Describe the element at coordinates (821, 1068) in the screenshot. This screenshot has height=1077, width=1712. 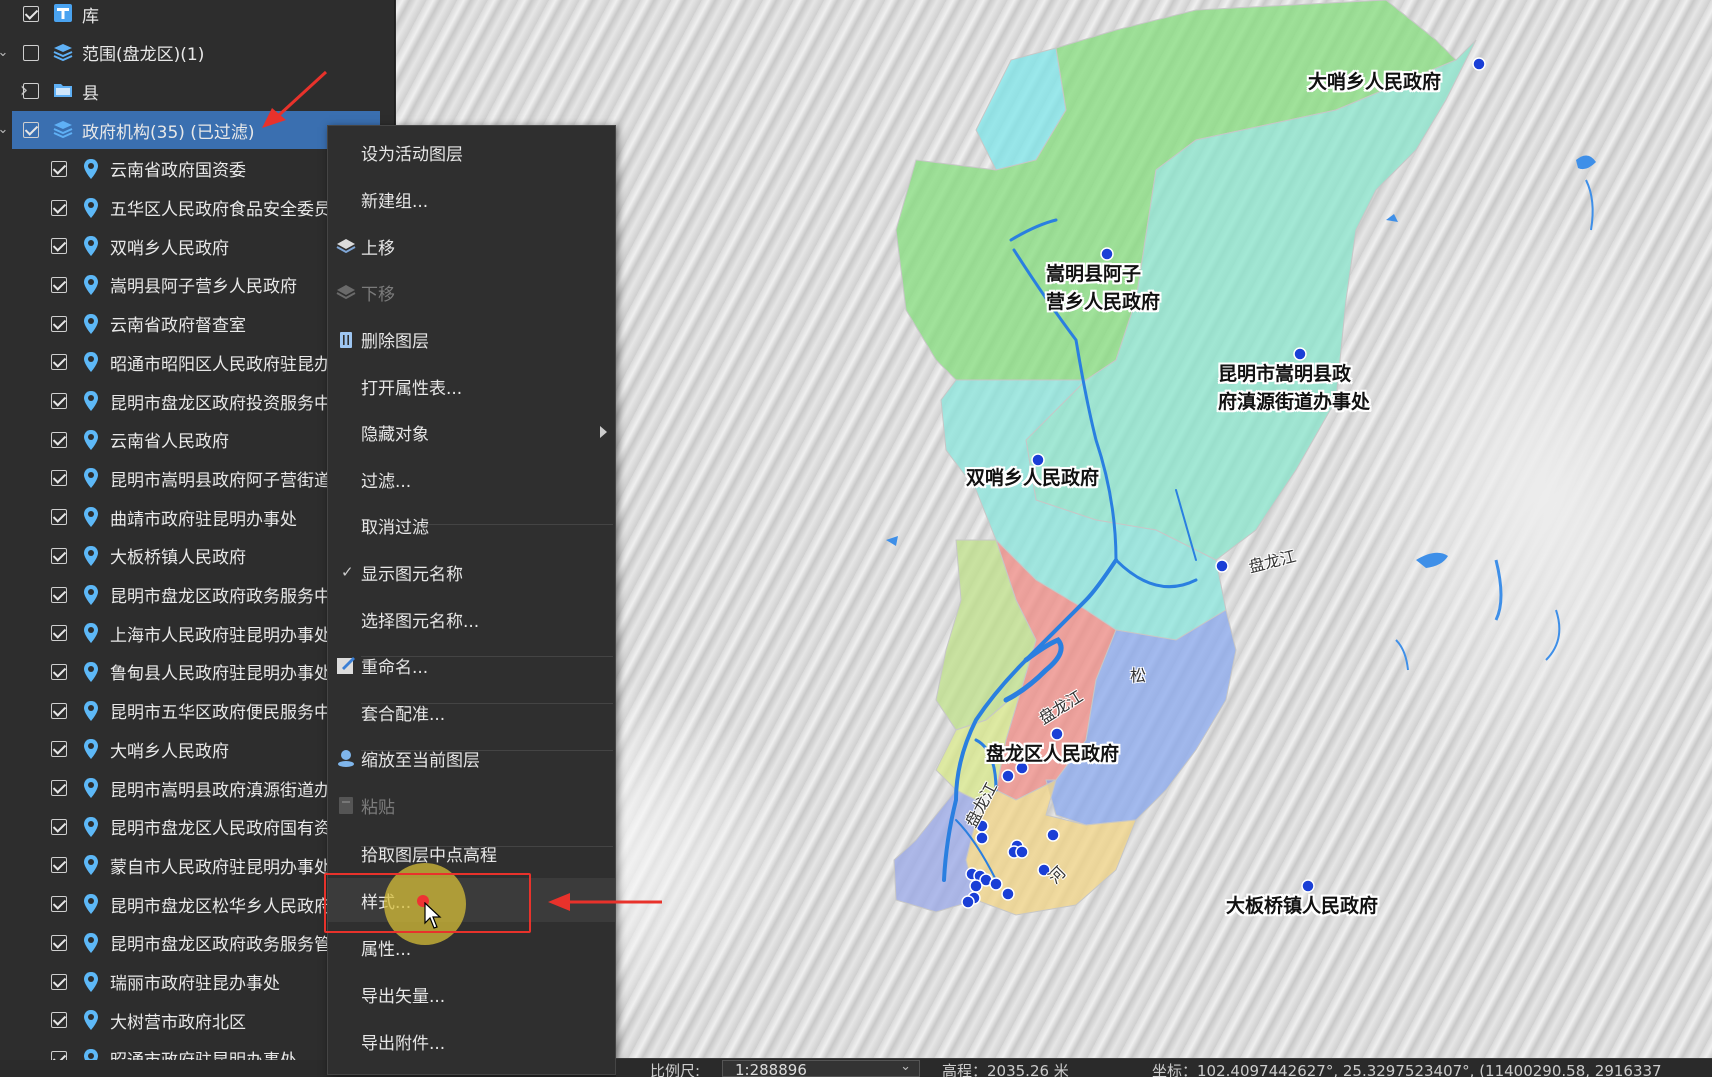
I see `scale-dropdown: 1:288896 ⌄` at that location.